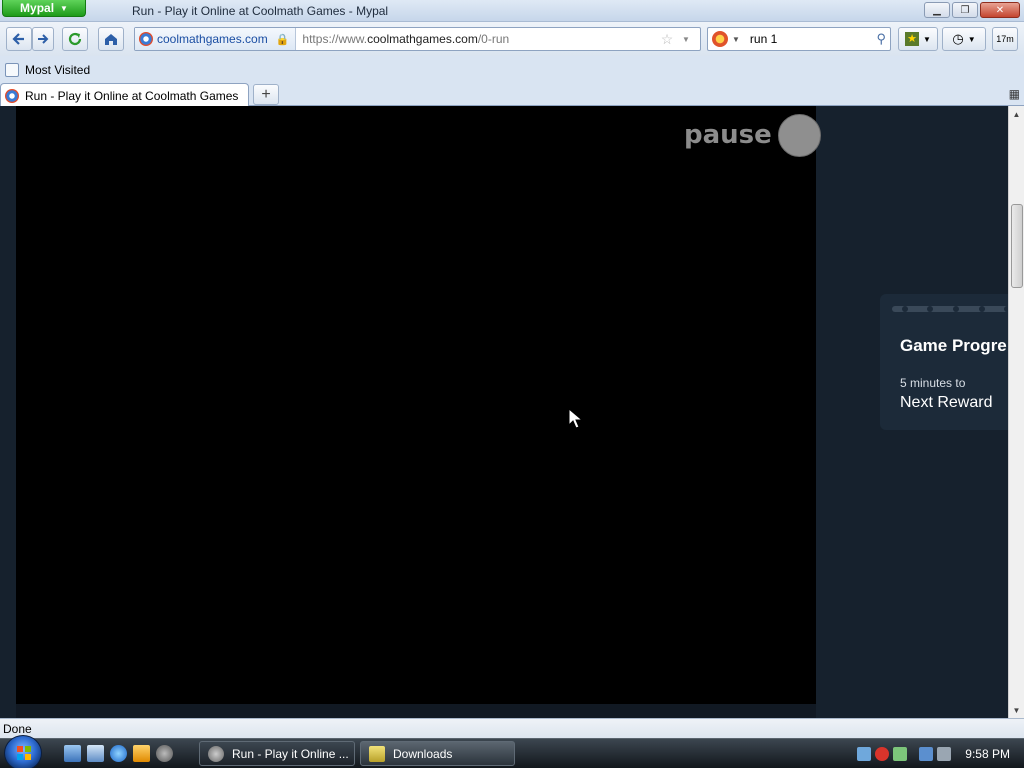 This screenshot has height=768, width=1024. What do you see at coordinates (950, 309) in the screenshot?
I see `progress-dots` at bounding box center [950, 309].